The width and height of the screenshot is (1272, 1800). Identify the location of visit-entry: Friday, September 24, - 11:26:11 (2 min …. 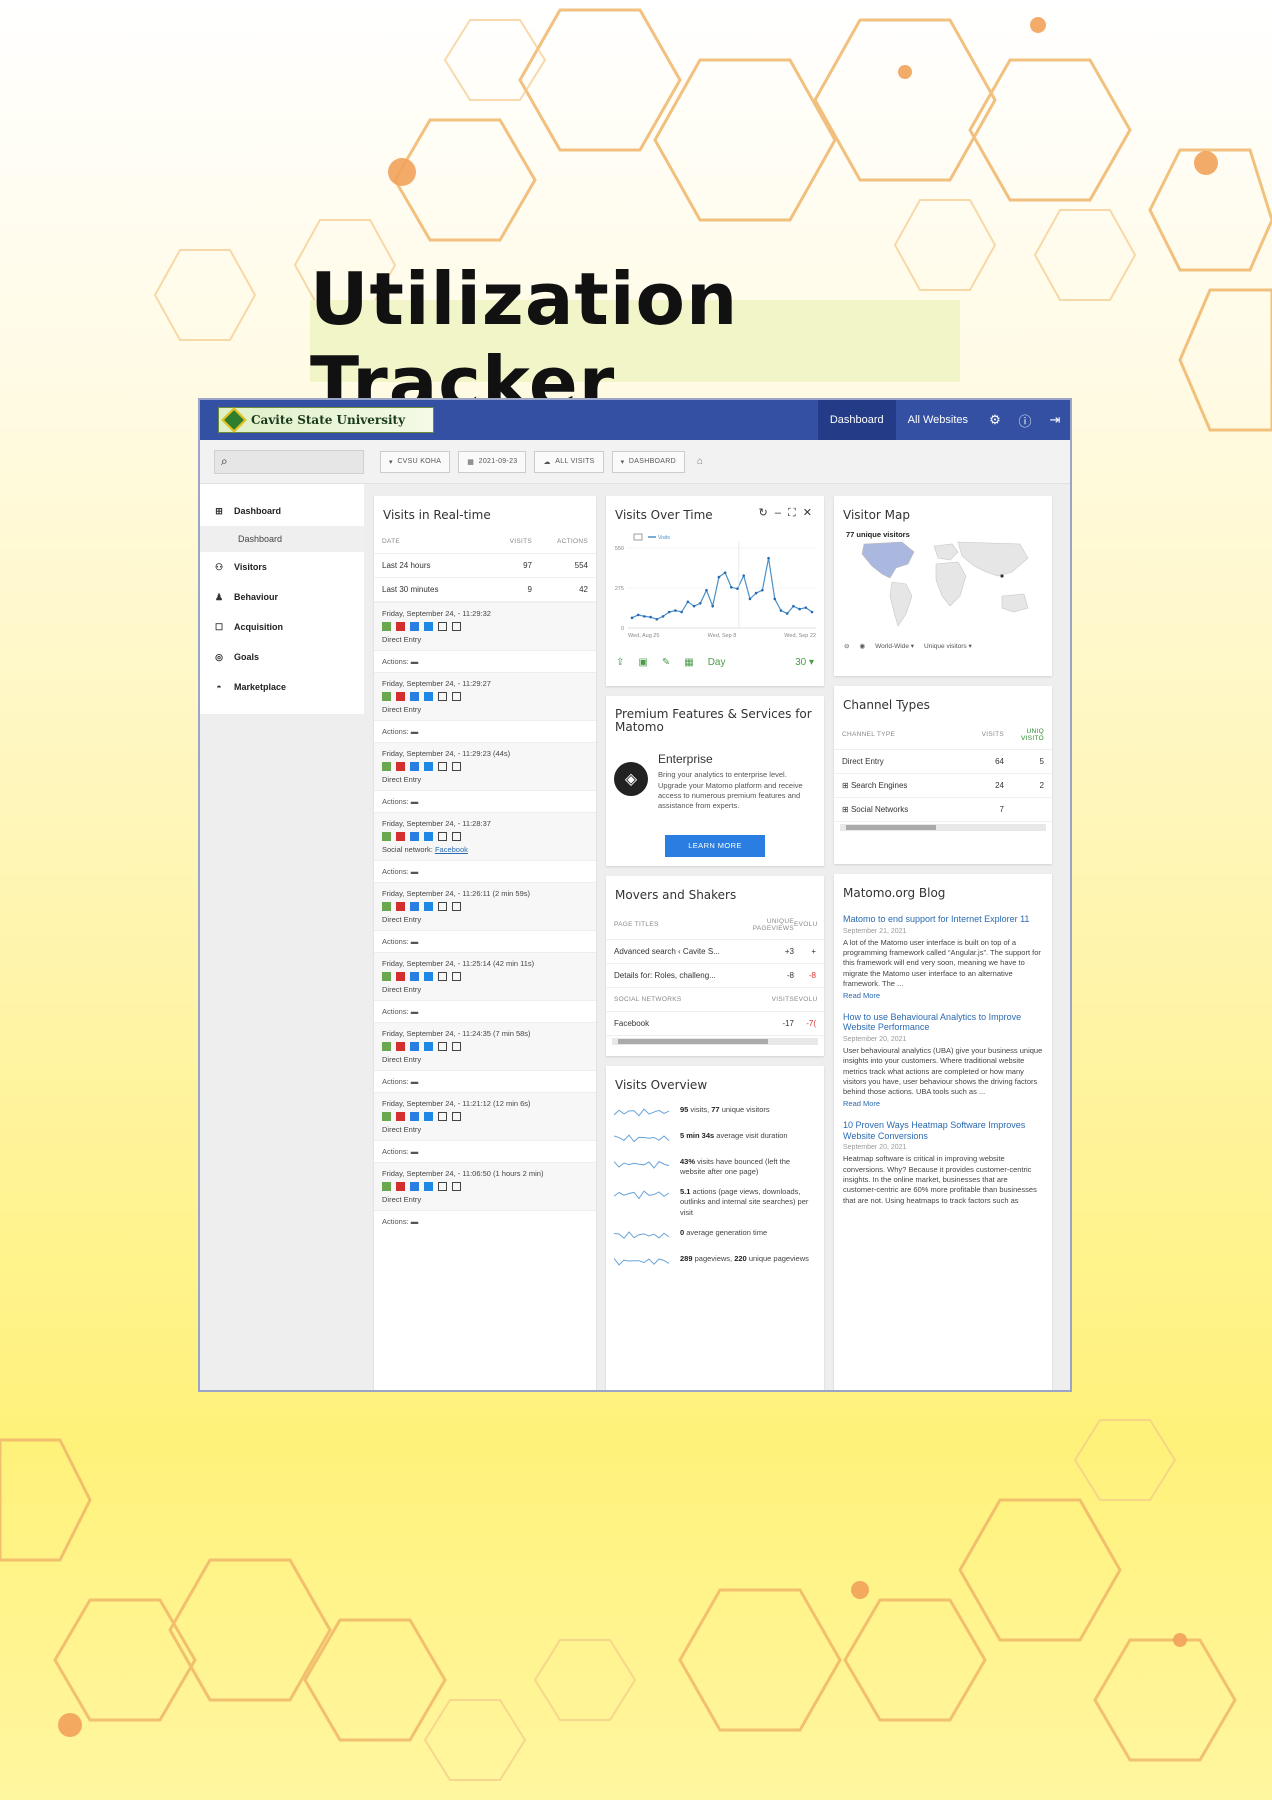
(485, 906).